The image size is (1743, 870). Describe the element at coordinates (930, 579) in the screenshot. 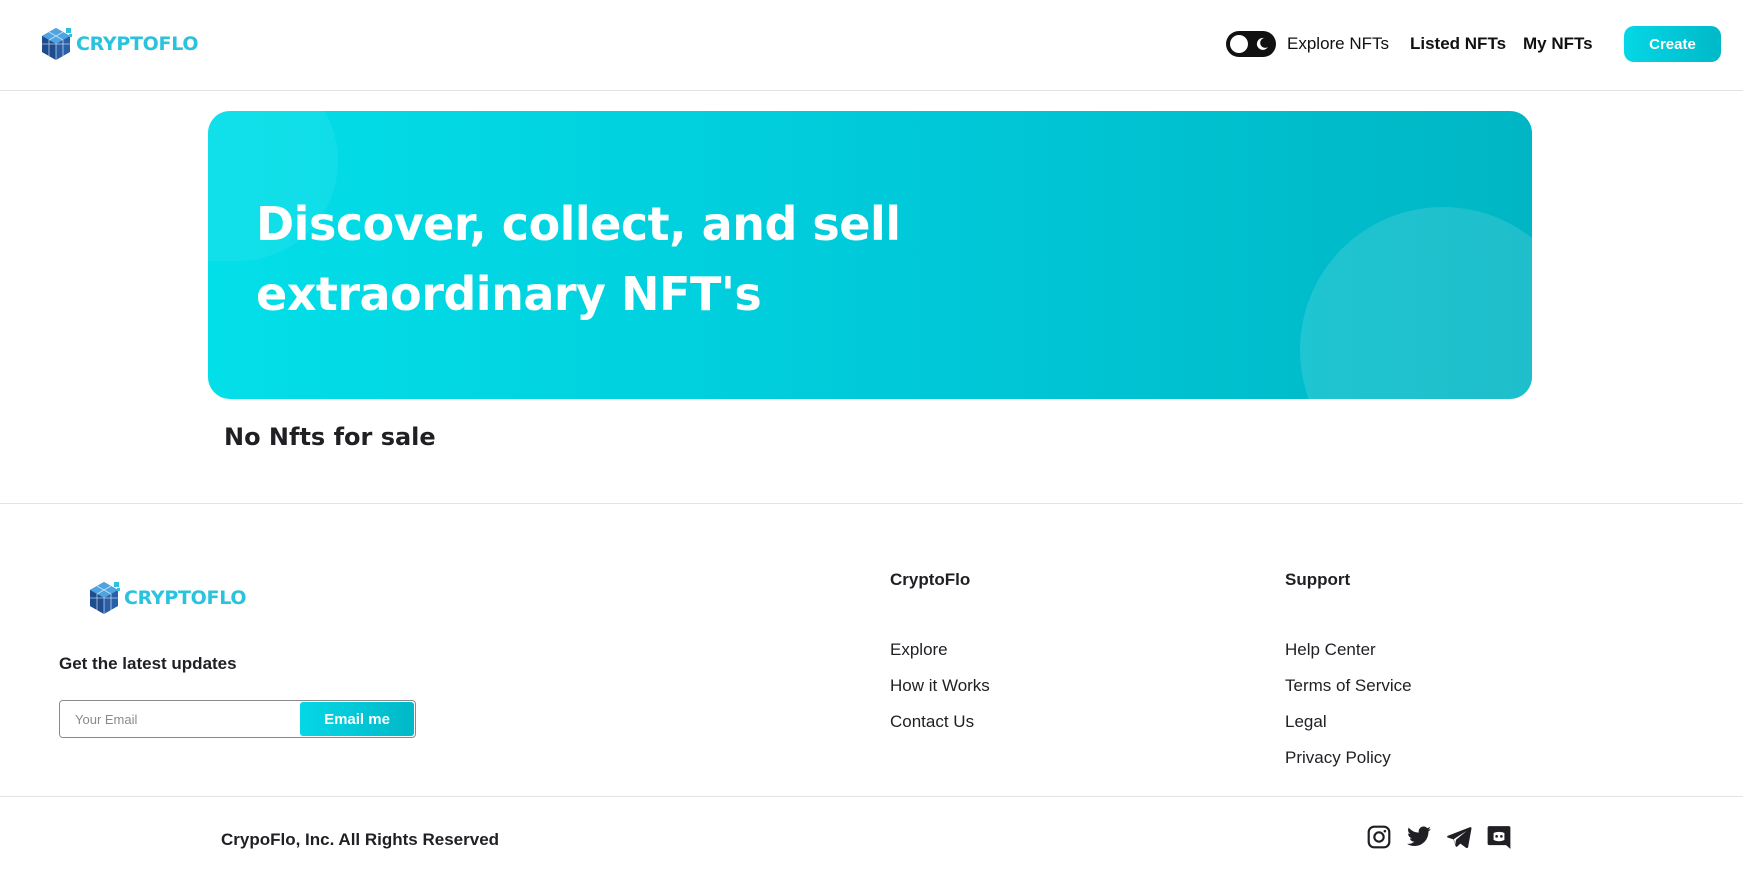

I see `footer-column-title-cryptoflo: CryptoFlo` at that location.